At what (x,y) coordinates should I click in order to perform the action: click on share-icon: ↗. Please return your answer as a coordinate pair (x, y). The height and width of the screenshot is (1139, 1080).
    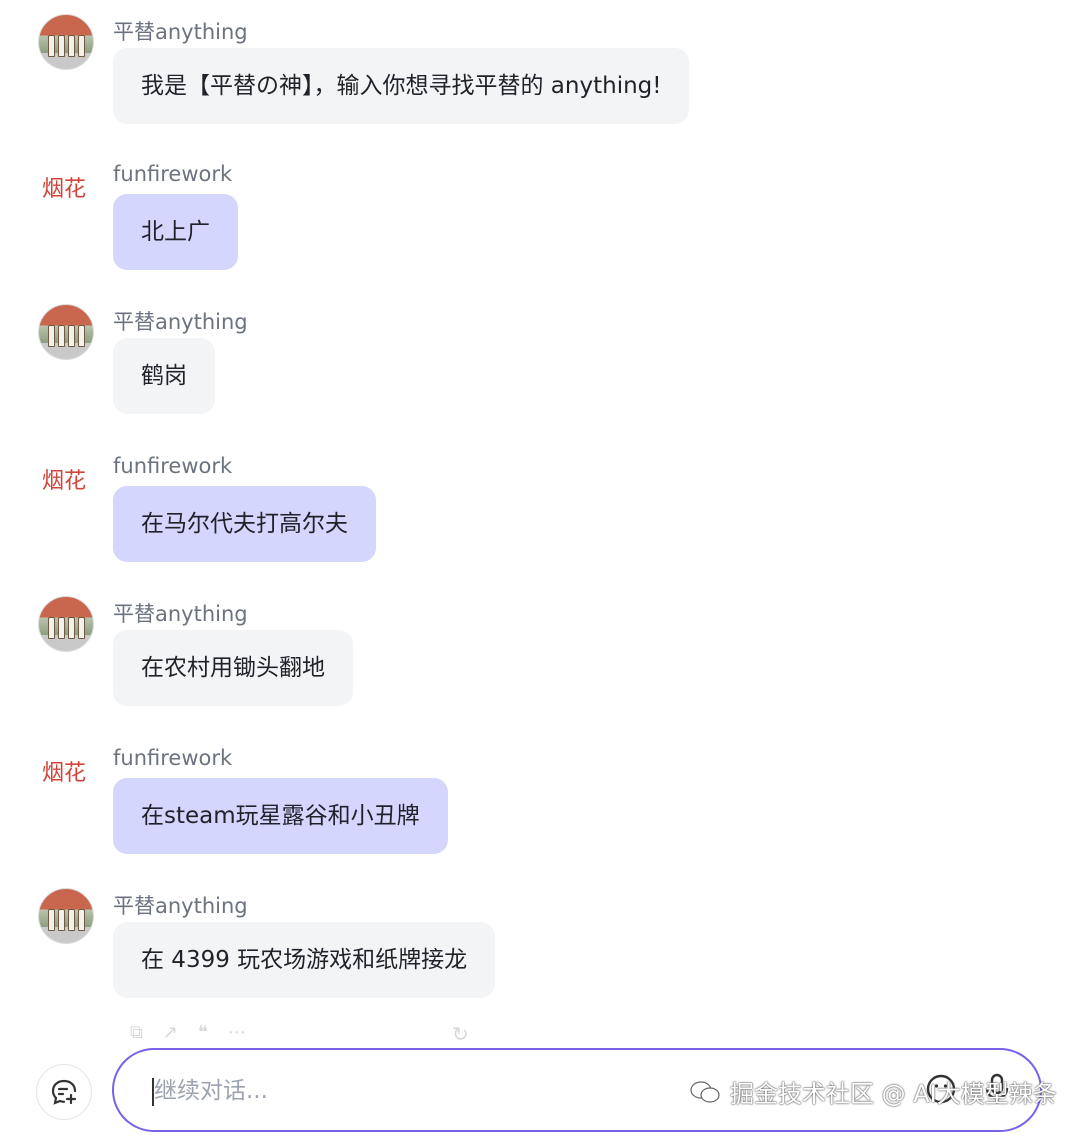
    Looking at the image, I should click on (170, 1034).